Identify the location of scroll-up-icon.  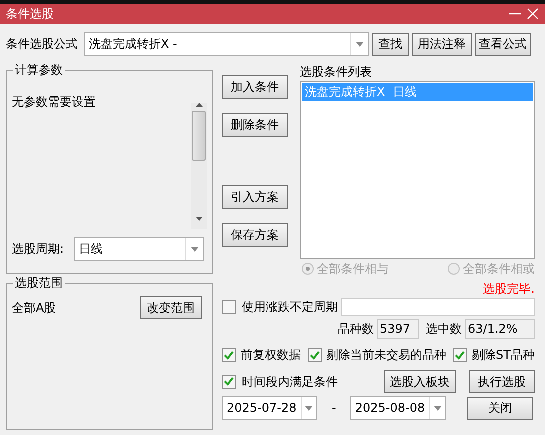
(199, 105).